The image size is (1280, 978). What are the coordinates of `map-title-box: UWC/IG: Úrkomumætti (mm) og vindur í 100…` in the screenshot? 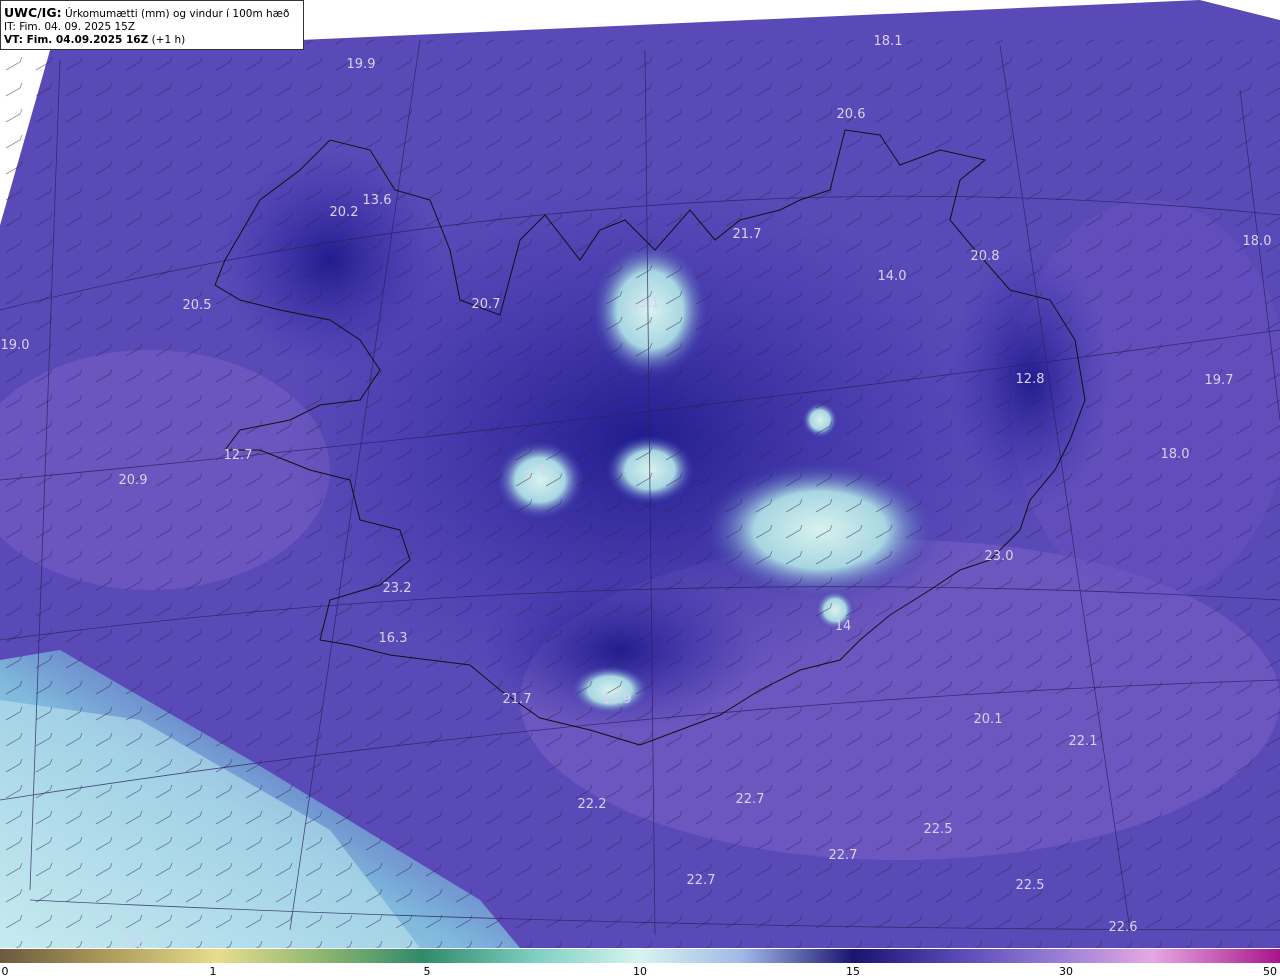 It's located at (152, 25).